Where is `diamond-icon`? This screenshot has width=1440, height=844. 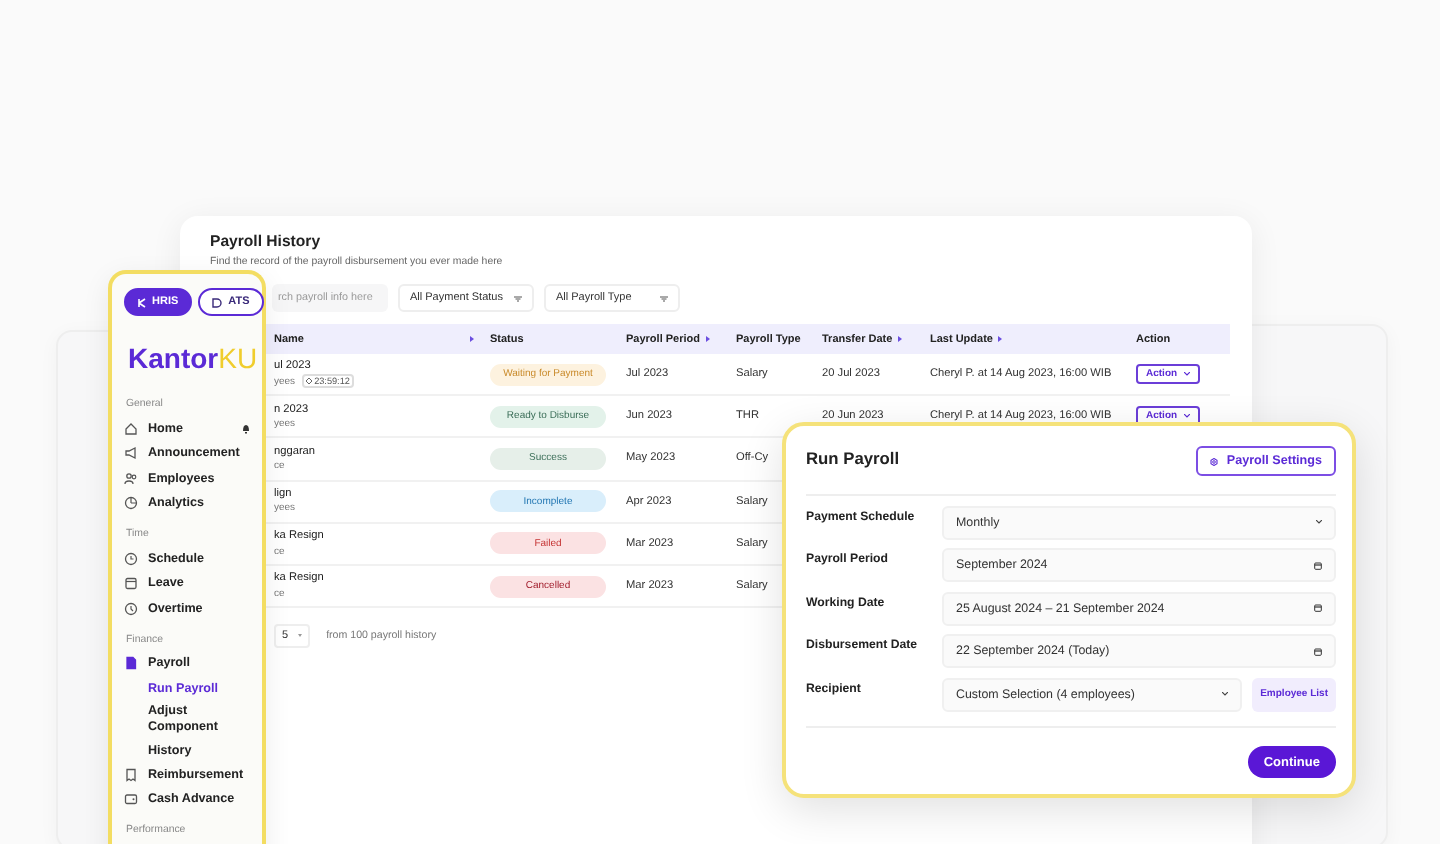
diamond-icon is located at coordinates (309, 381).